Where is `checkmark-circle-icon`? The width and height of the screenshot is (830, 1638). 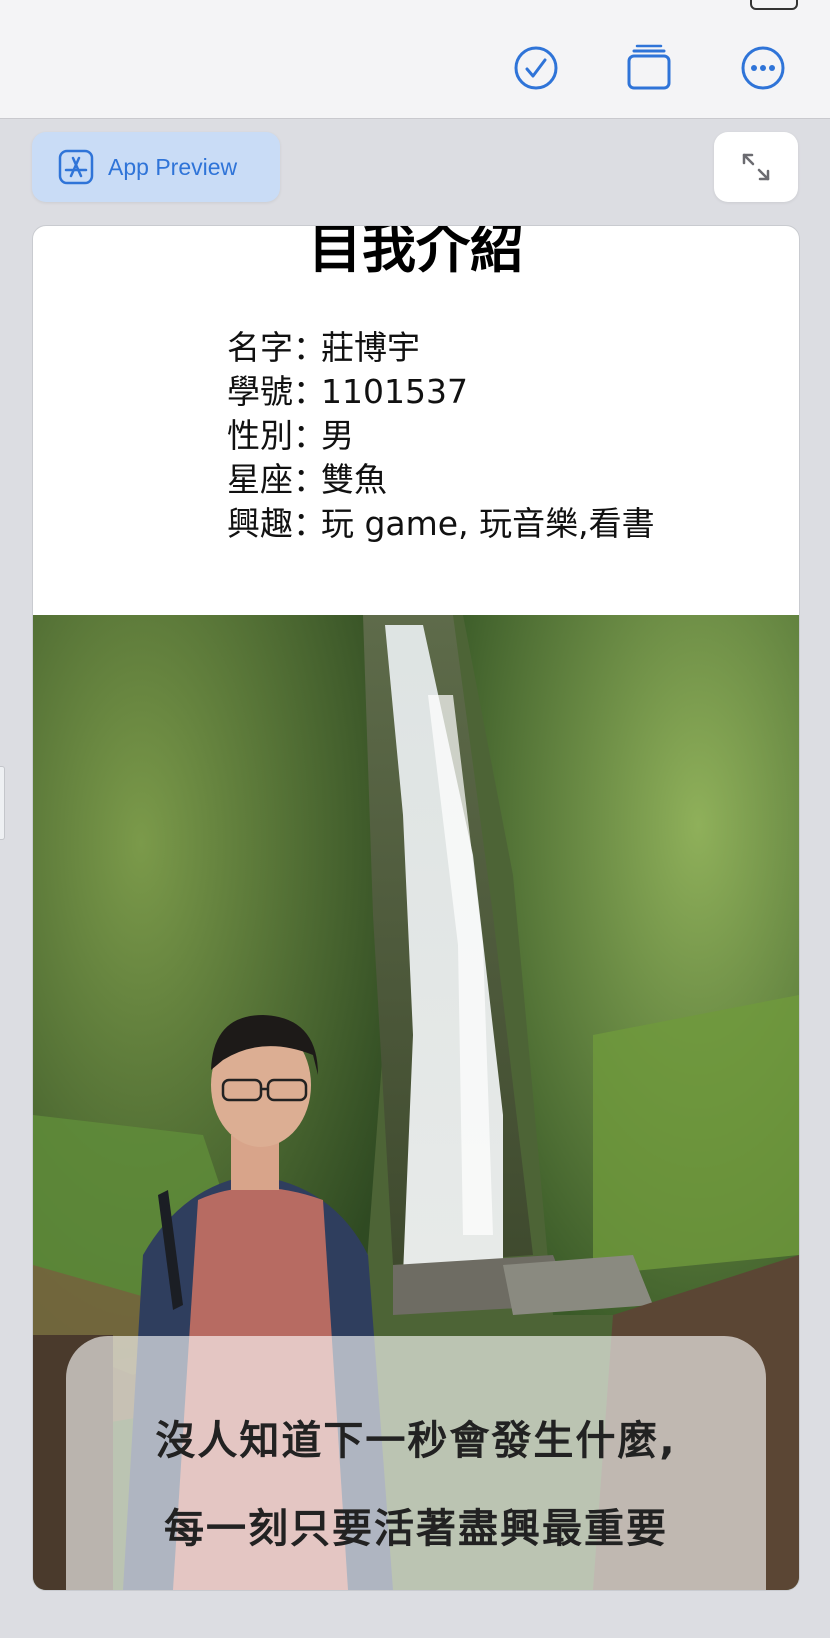
checkmark-circle-icon is located at coordinates (536, 68).